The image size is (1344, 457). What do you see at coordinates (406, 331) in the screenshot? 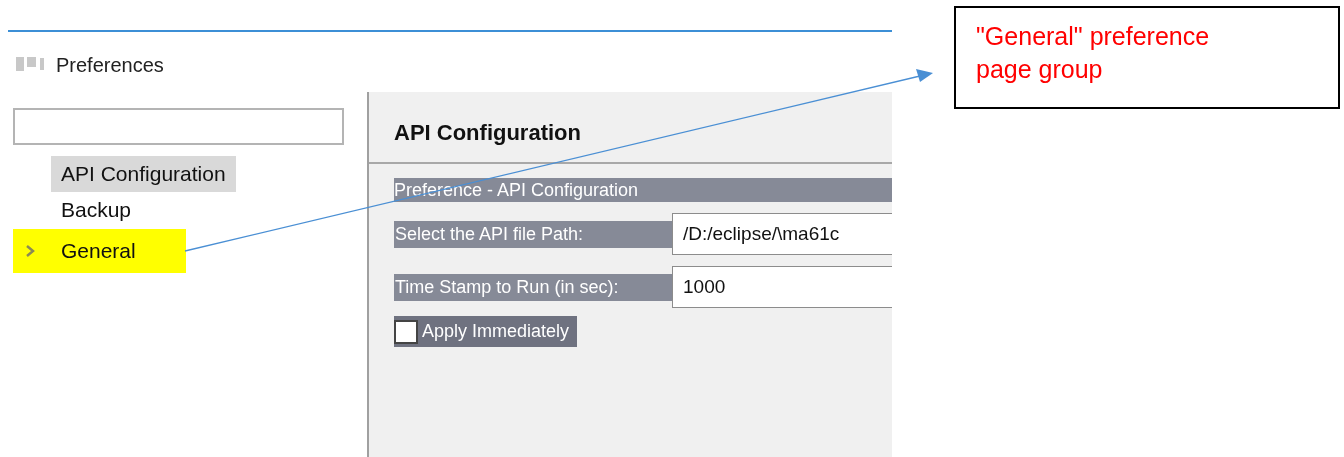
I see `checkbox` at bounding box center [406, 331].